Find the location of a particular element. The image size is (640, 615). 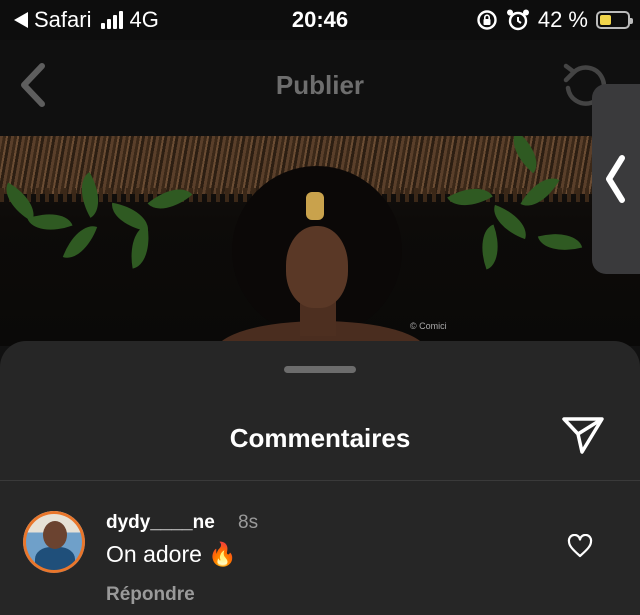

side-drawer-tab is located at coordinates (616, 179).